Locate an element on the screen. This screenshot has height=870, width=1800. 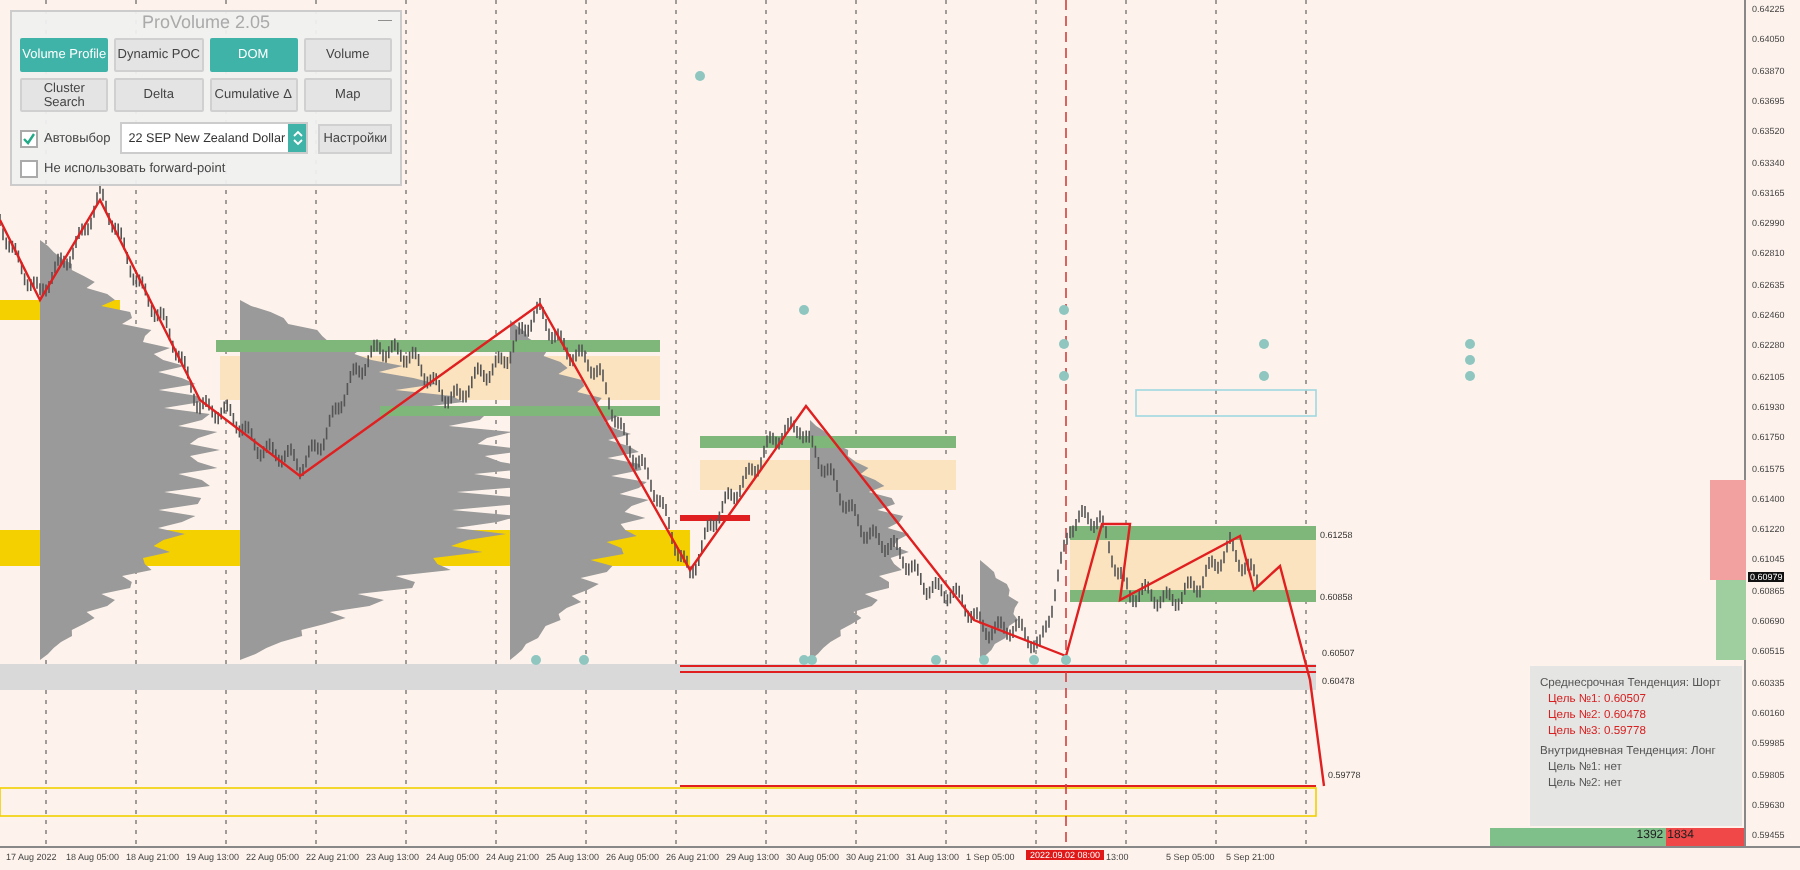
panel-title: ProVolume 2.05 is located at coordinates (206, 22).